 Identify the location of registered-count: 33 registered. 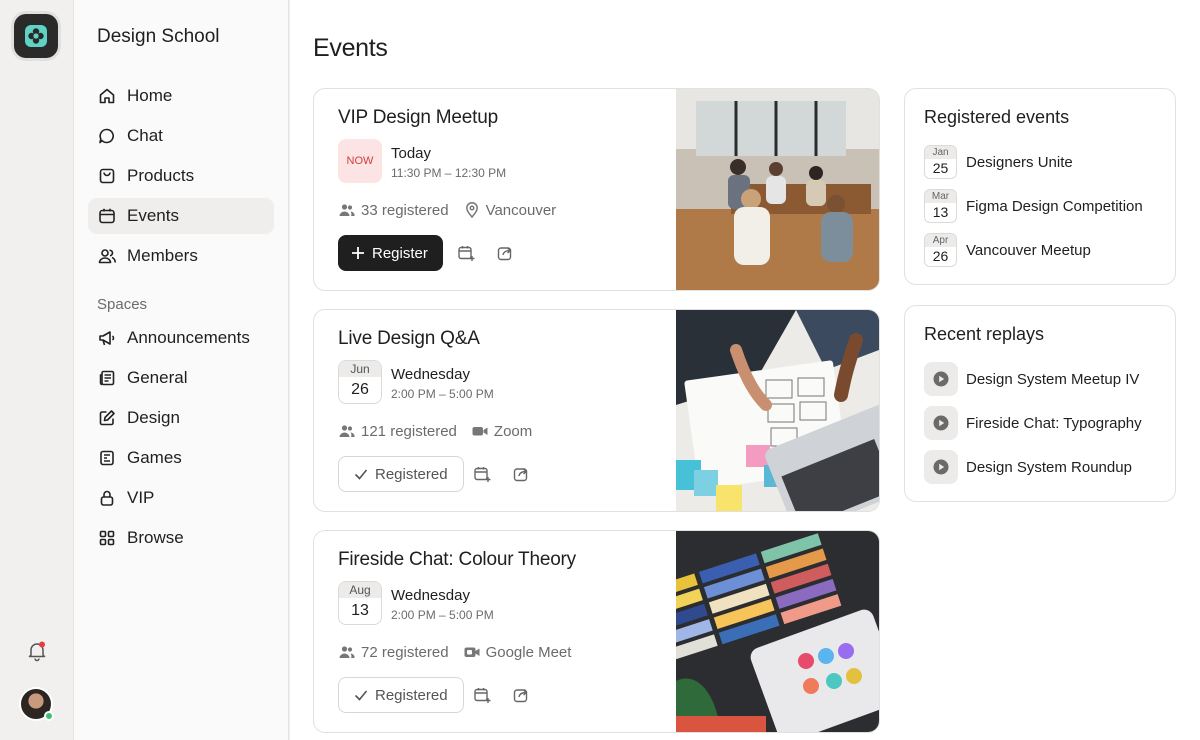
(405, 210).